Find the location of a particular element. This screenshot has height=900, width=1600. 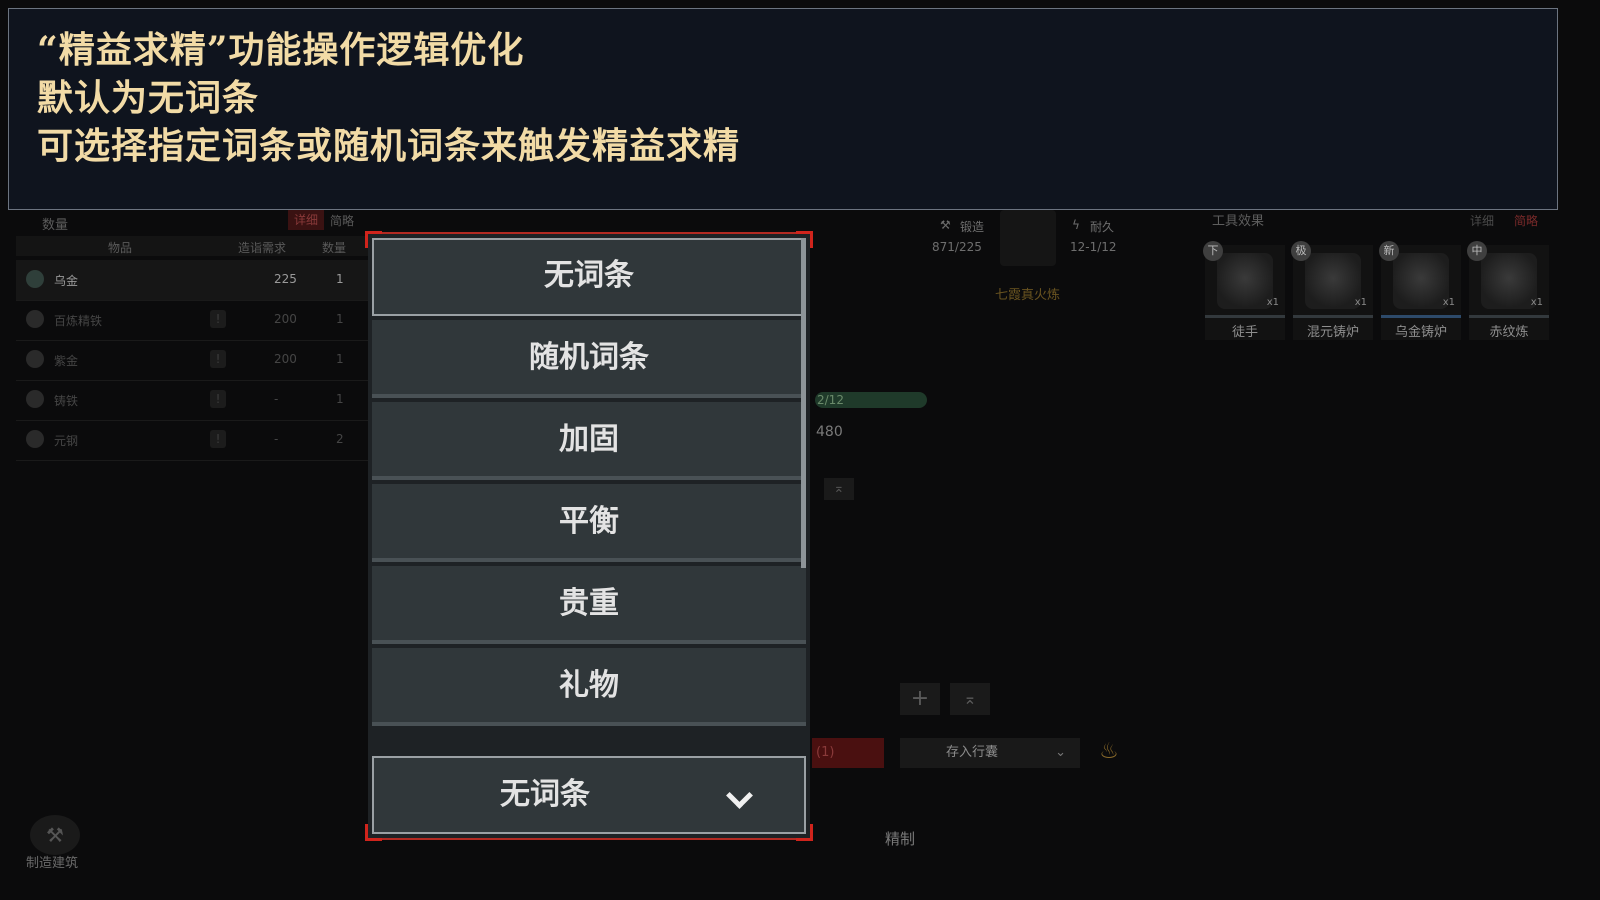

recipe-name: 七霞真火炼 is located at coordinates (1028, 295).